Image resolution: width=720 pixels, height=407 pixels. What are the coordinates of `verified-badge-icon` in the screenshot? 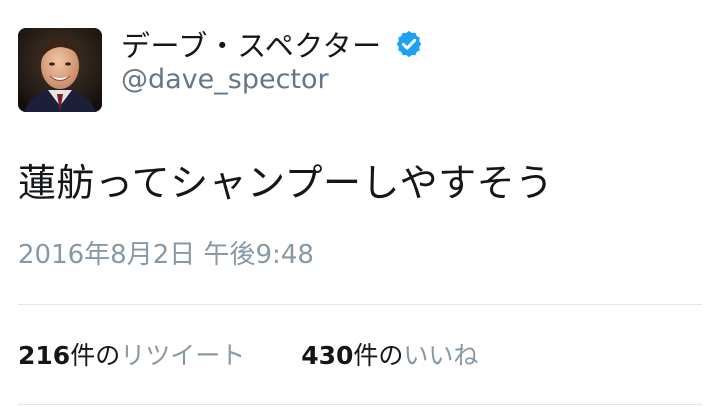 It's located at (409, 44).